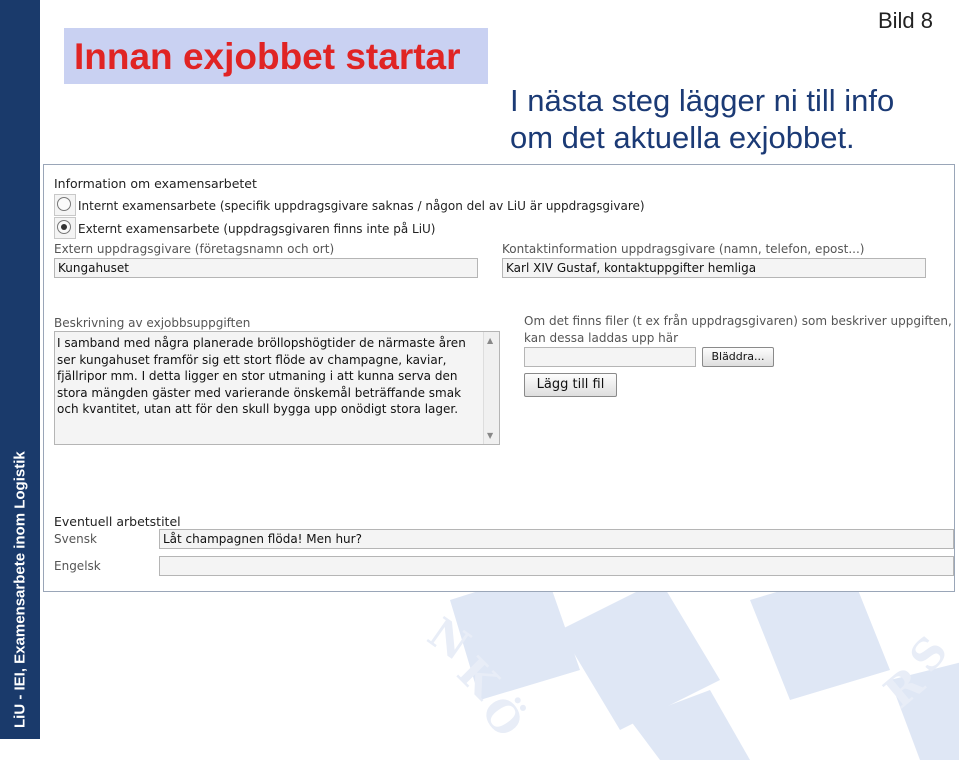 This screenshot has height=760, width=959. Describe the element at coordinates (928, 654) in the screenshot. I see `svg-text: S` at that location.